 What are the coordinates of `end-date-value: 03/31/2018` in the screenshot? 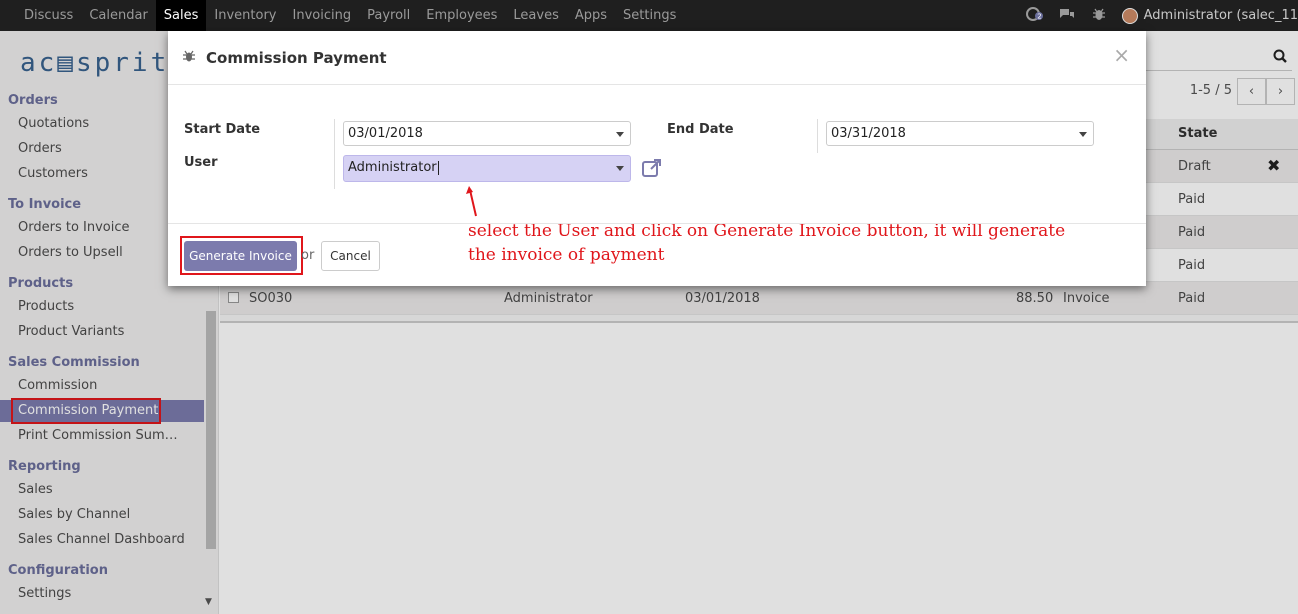 It's located at (868, 133).